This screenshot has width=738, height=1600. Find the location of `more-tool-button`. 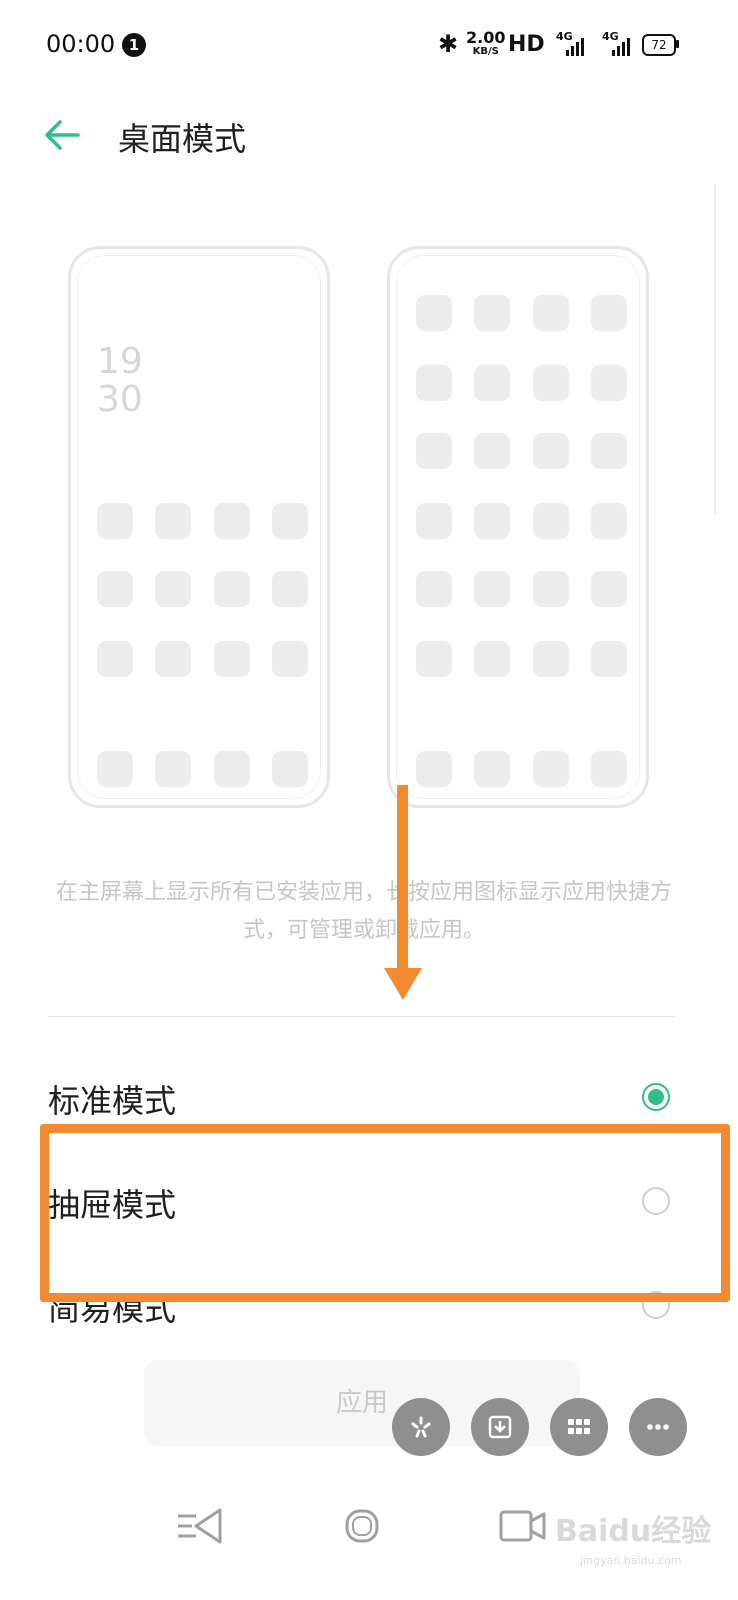

more-tool-button is located at coordinates (658, 1427).